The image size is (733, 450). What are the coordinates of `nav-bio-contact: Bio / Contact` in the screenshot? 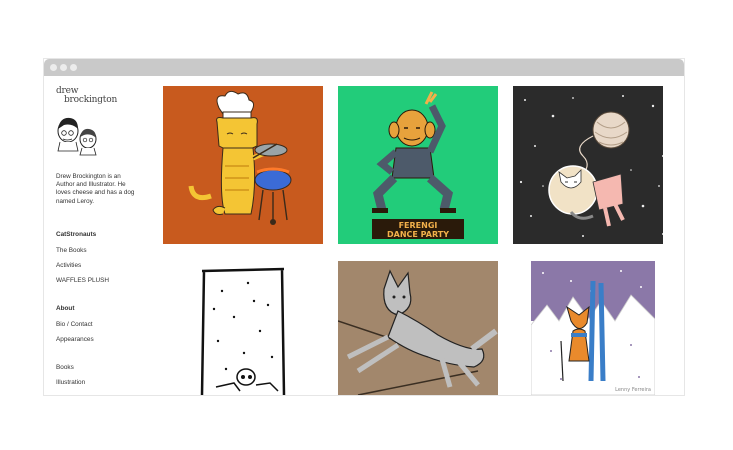 It's located at (74, 324).